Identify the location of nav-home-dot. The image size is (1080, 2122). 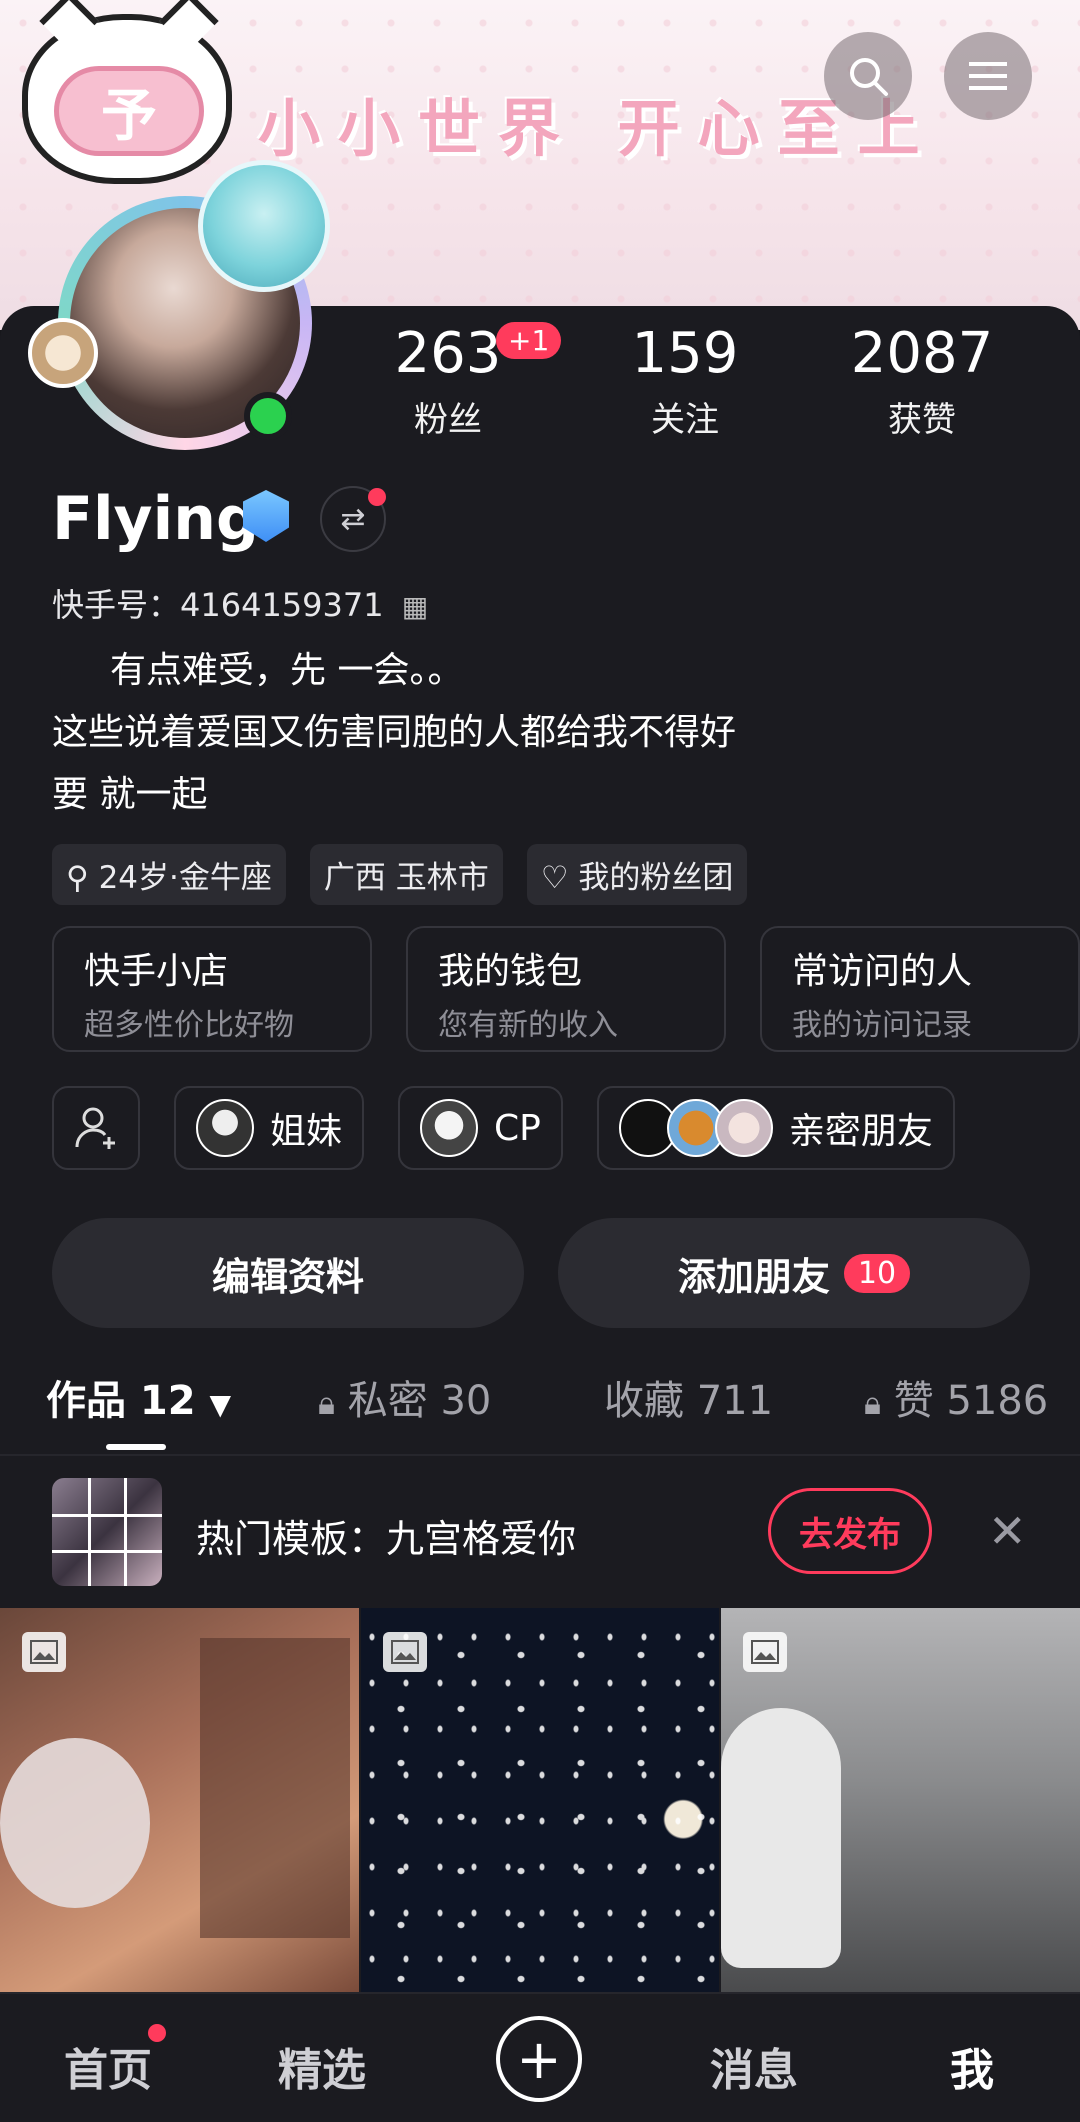
(157, 2033).